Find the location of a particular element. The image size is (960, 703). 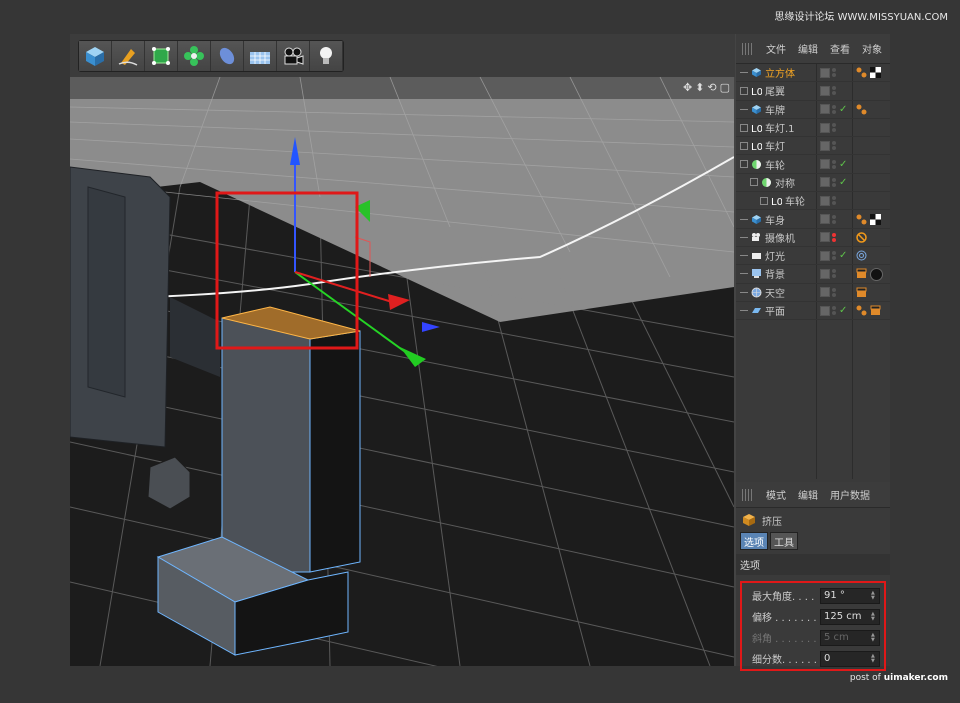

deformer-tool-button is located at coordinates (227, 56).